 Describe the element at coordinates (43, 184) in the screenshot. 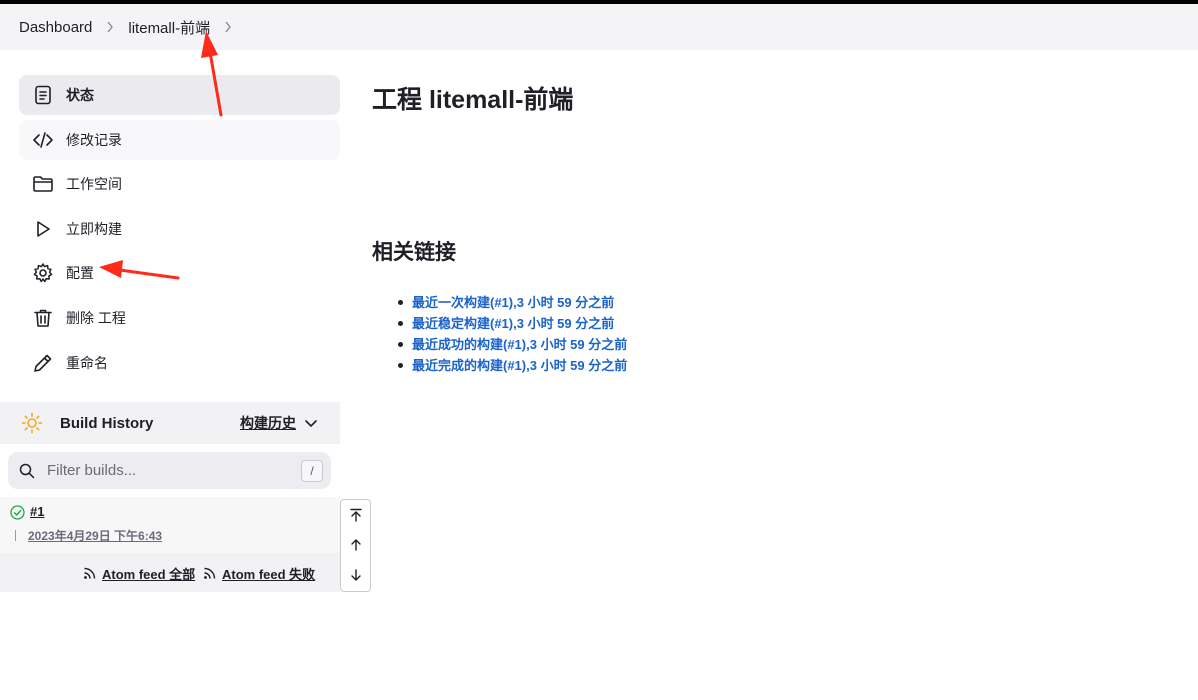

I see `folder-icon` at that location.